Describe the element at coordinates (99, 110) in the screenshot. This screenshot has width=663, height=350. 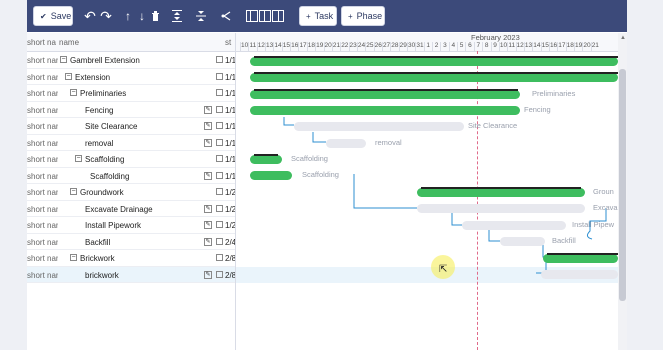
I see `task-name: Fencing` at that location.